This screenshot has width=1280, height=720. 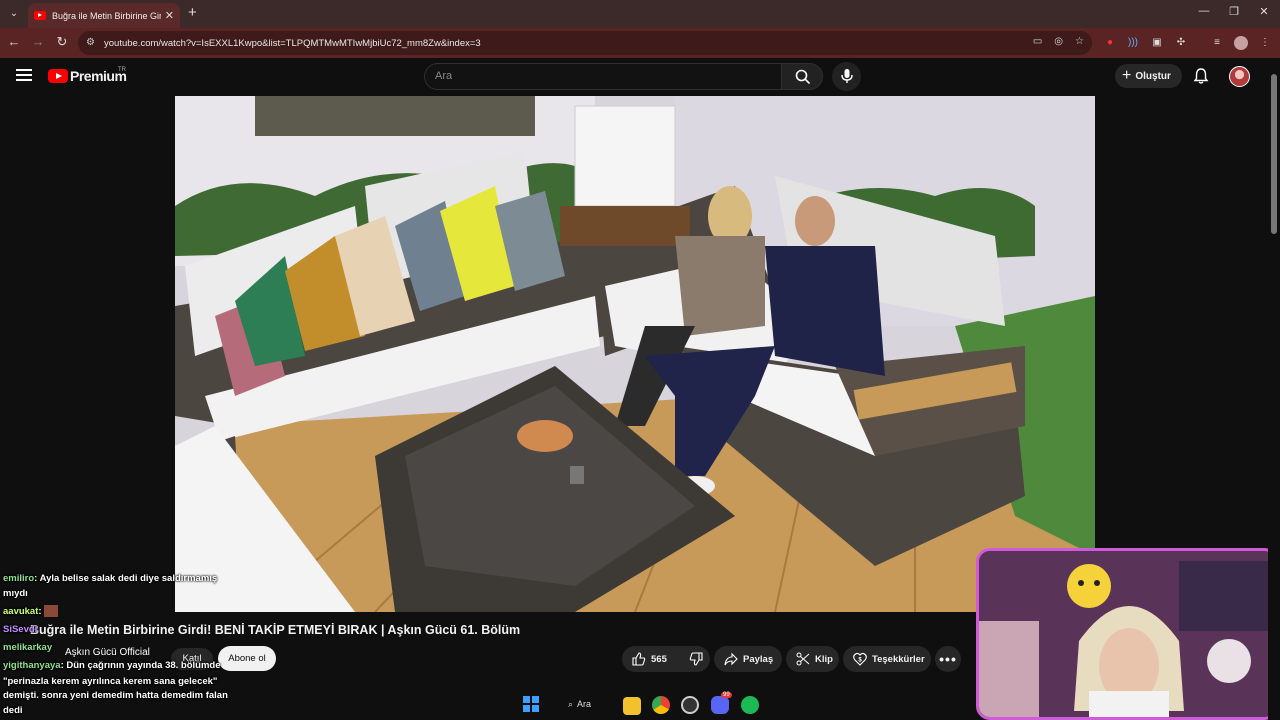 I want to click on more-menu-icon: ⋮, so click(x=1265, y=43).